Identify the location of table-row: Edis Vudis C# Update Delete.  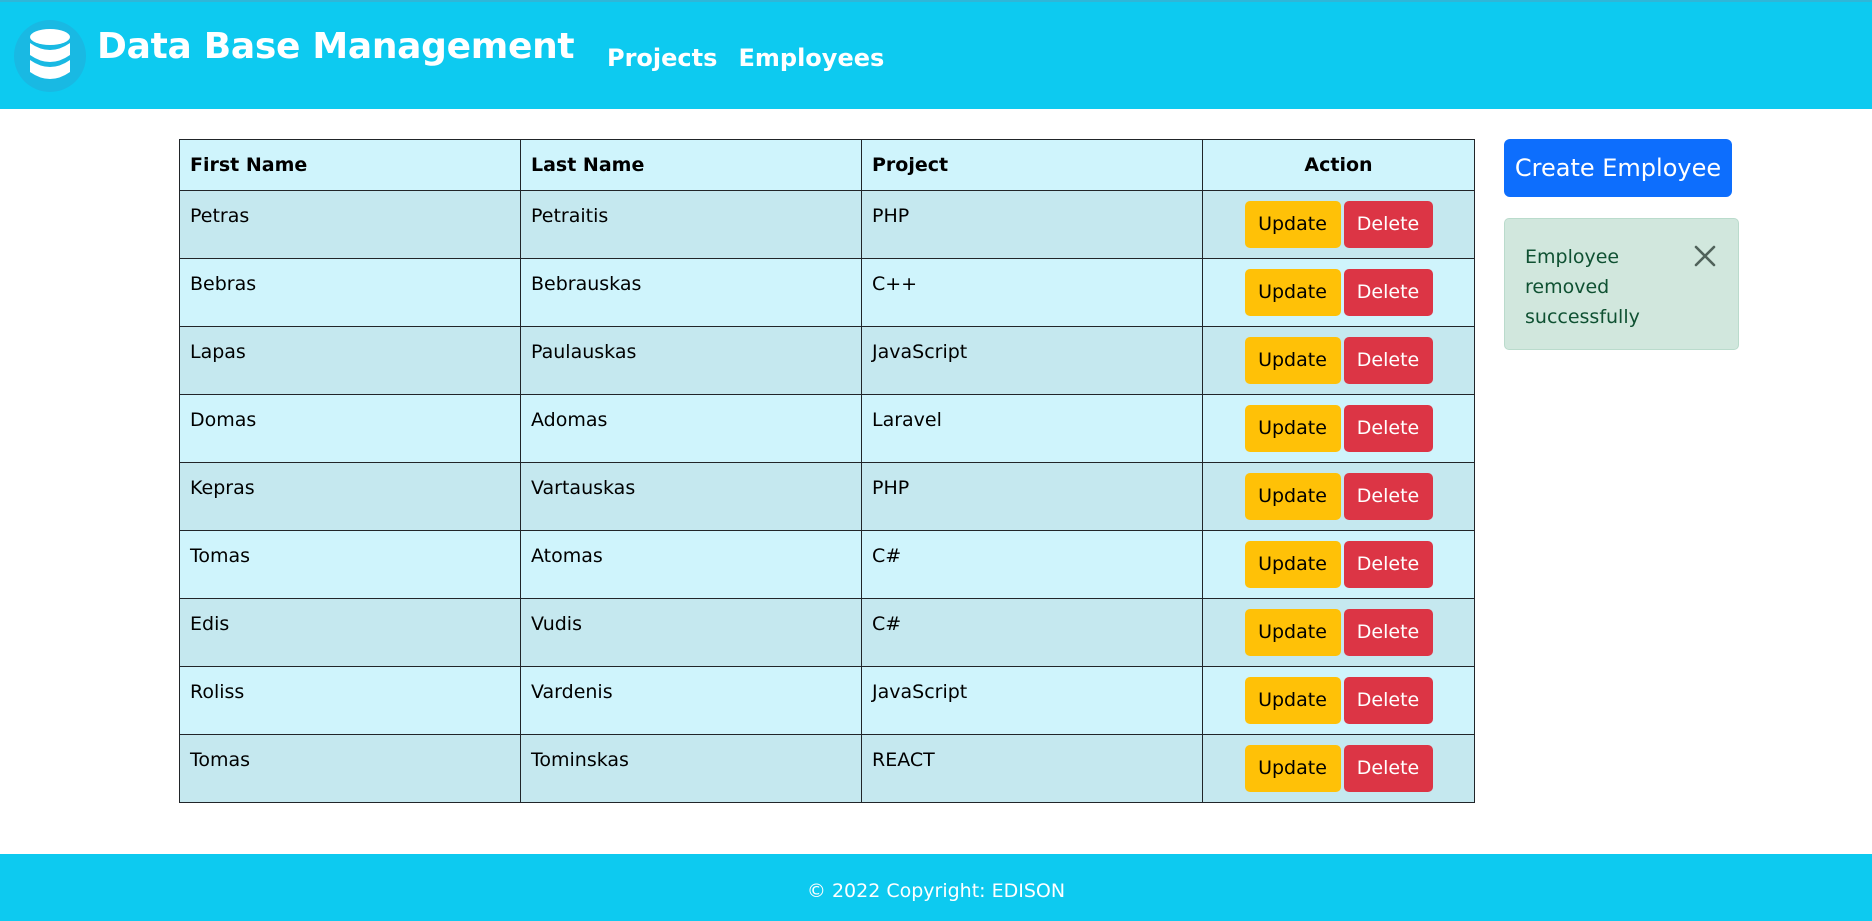
(827, 632).